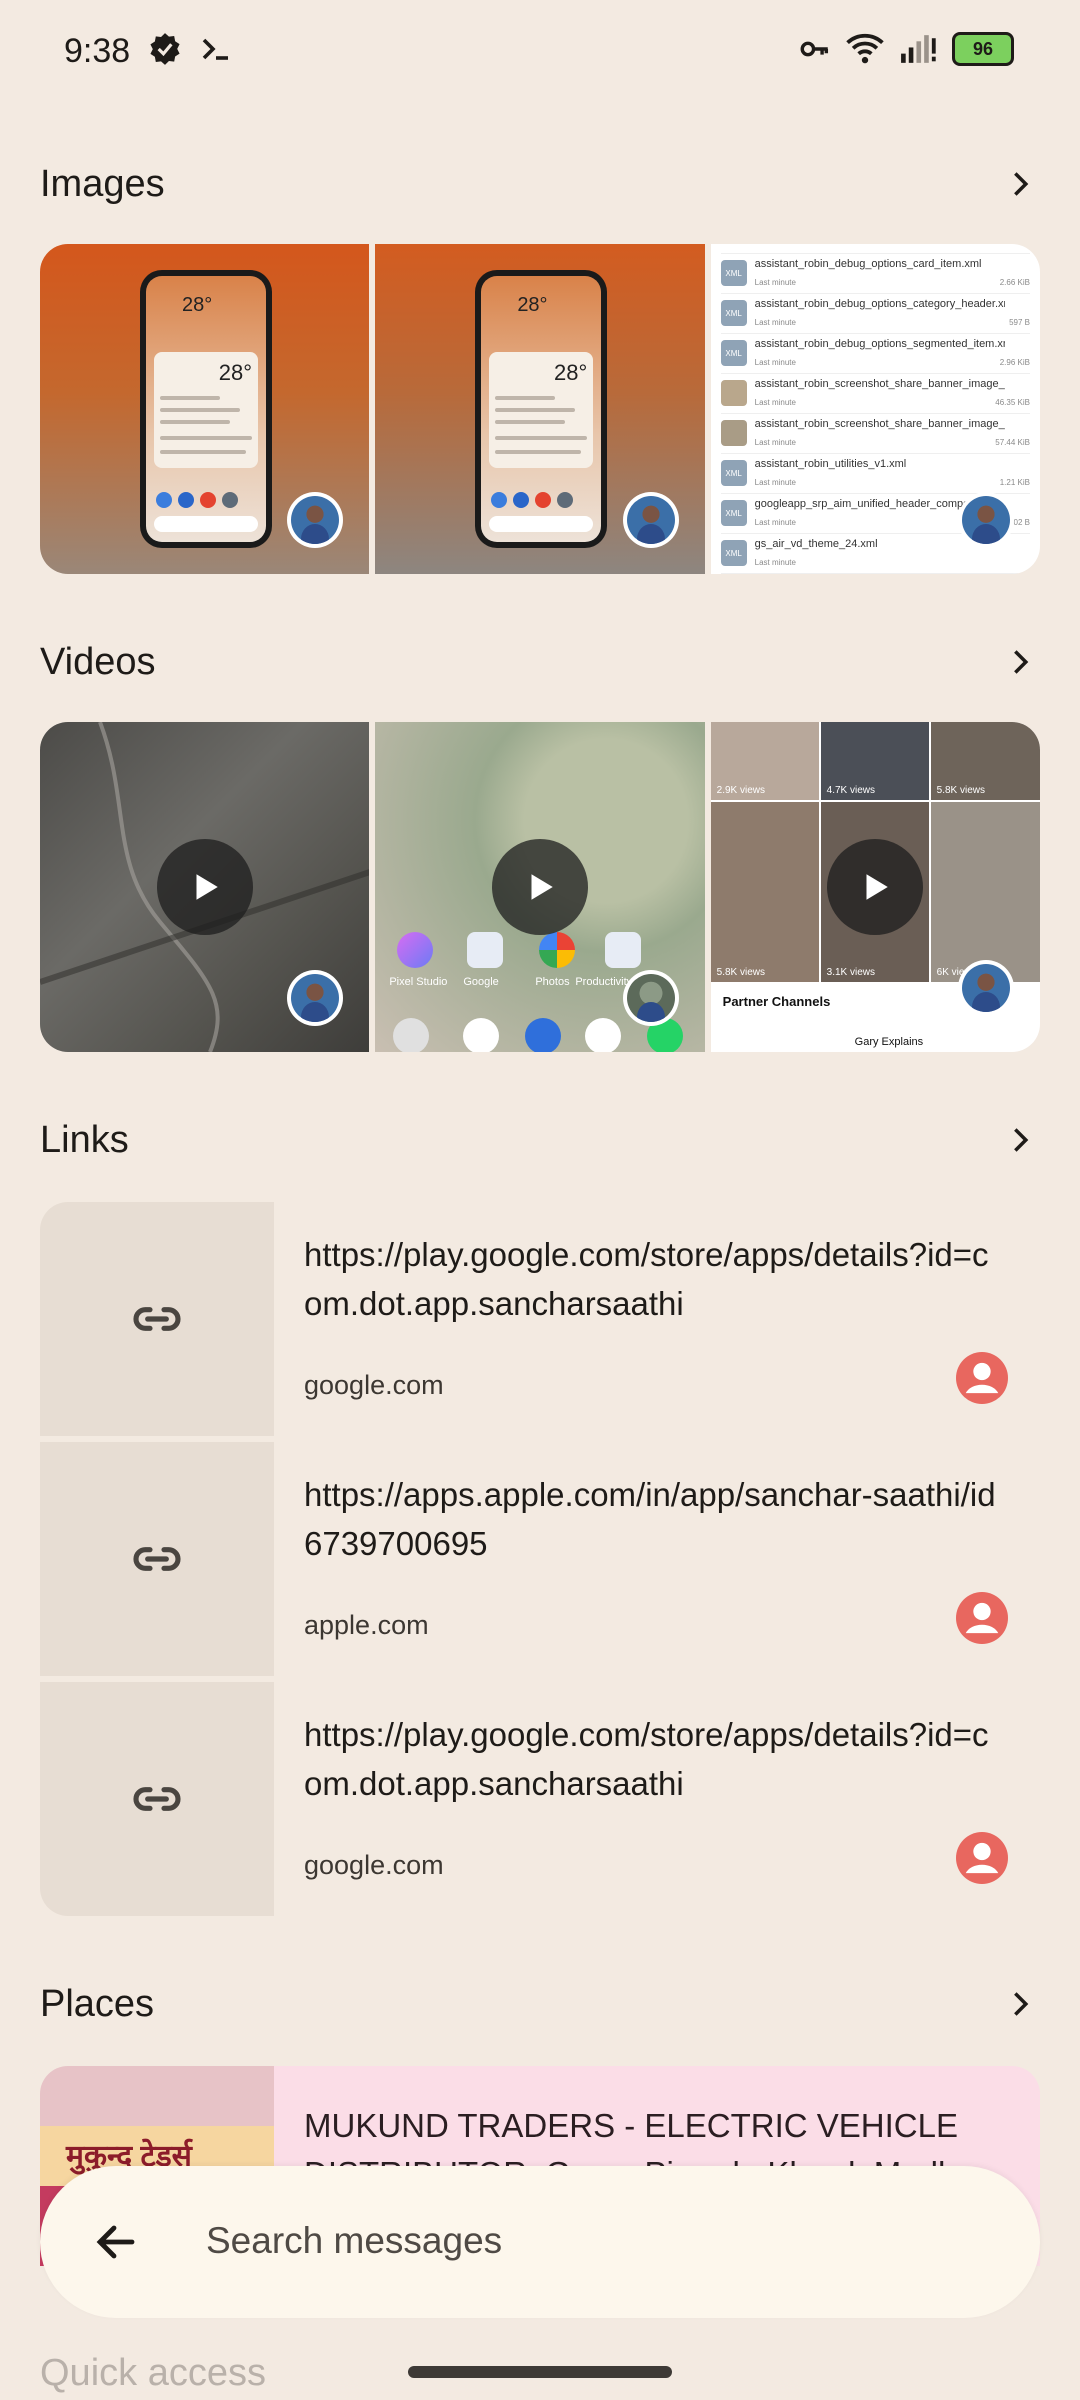  What do you see at coordinates (543, 1035) in the screenshot?
I see `settings-app-icon` at bounding box center [543, 1035].